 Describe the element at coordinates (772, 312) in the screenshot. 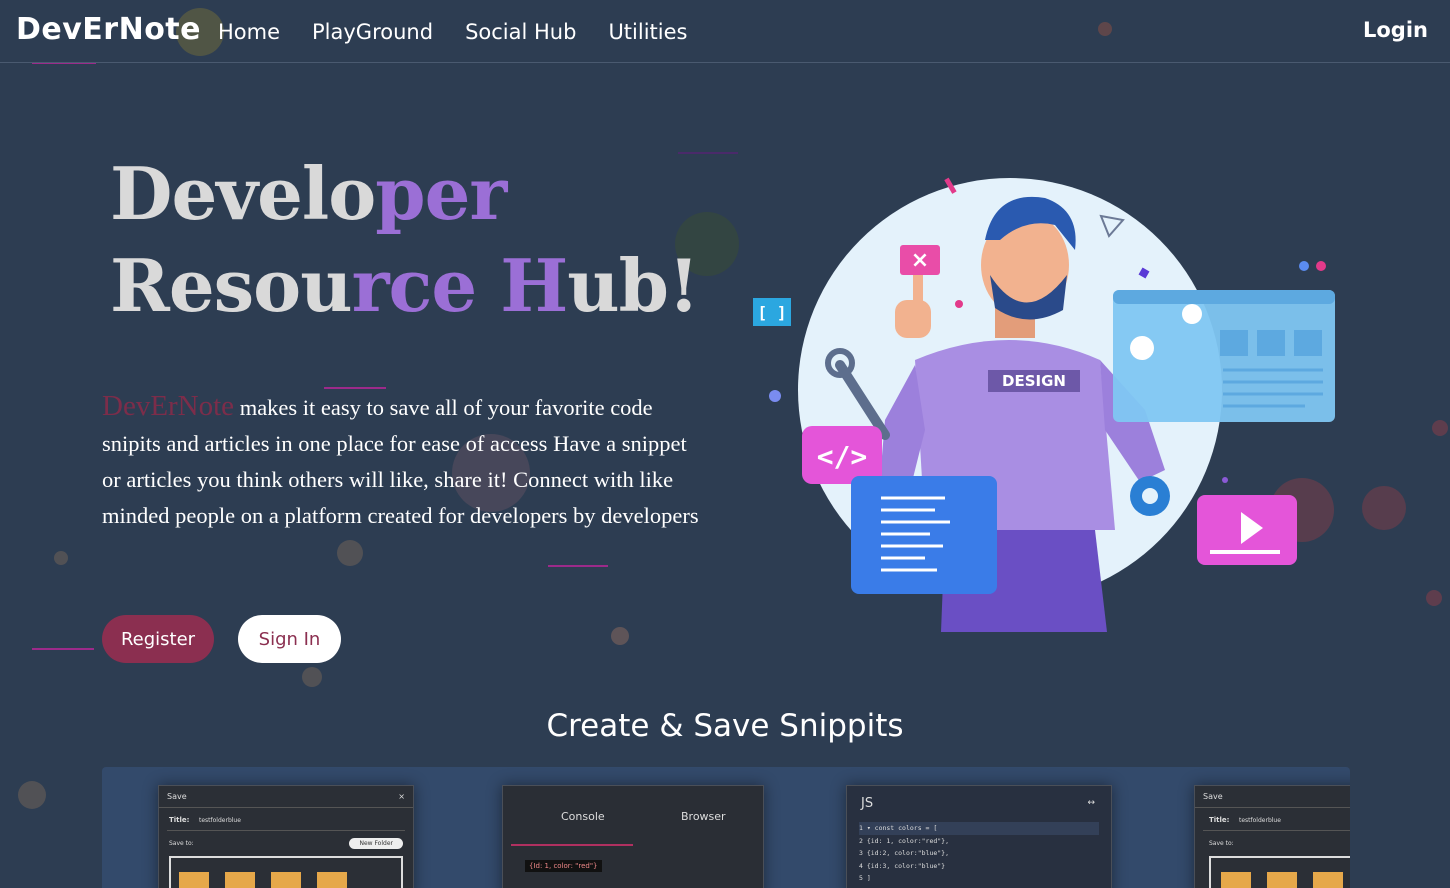

I see `bracket-icon: [ ]` at that location.